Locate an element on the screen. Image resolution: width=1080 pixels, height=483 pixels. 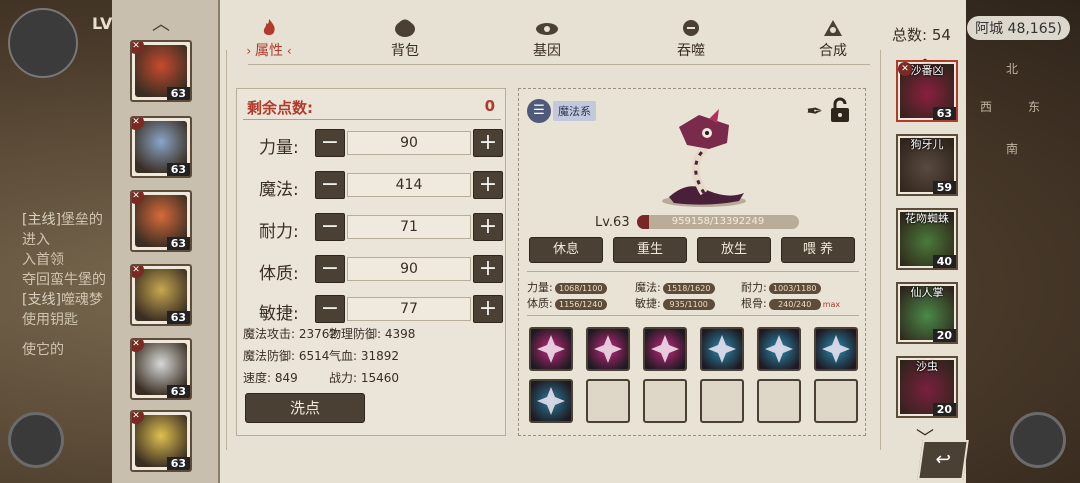
coordinates-badge: 阿城 48,165) is located at coordinates (1018, 28).